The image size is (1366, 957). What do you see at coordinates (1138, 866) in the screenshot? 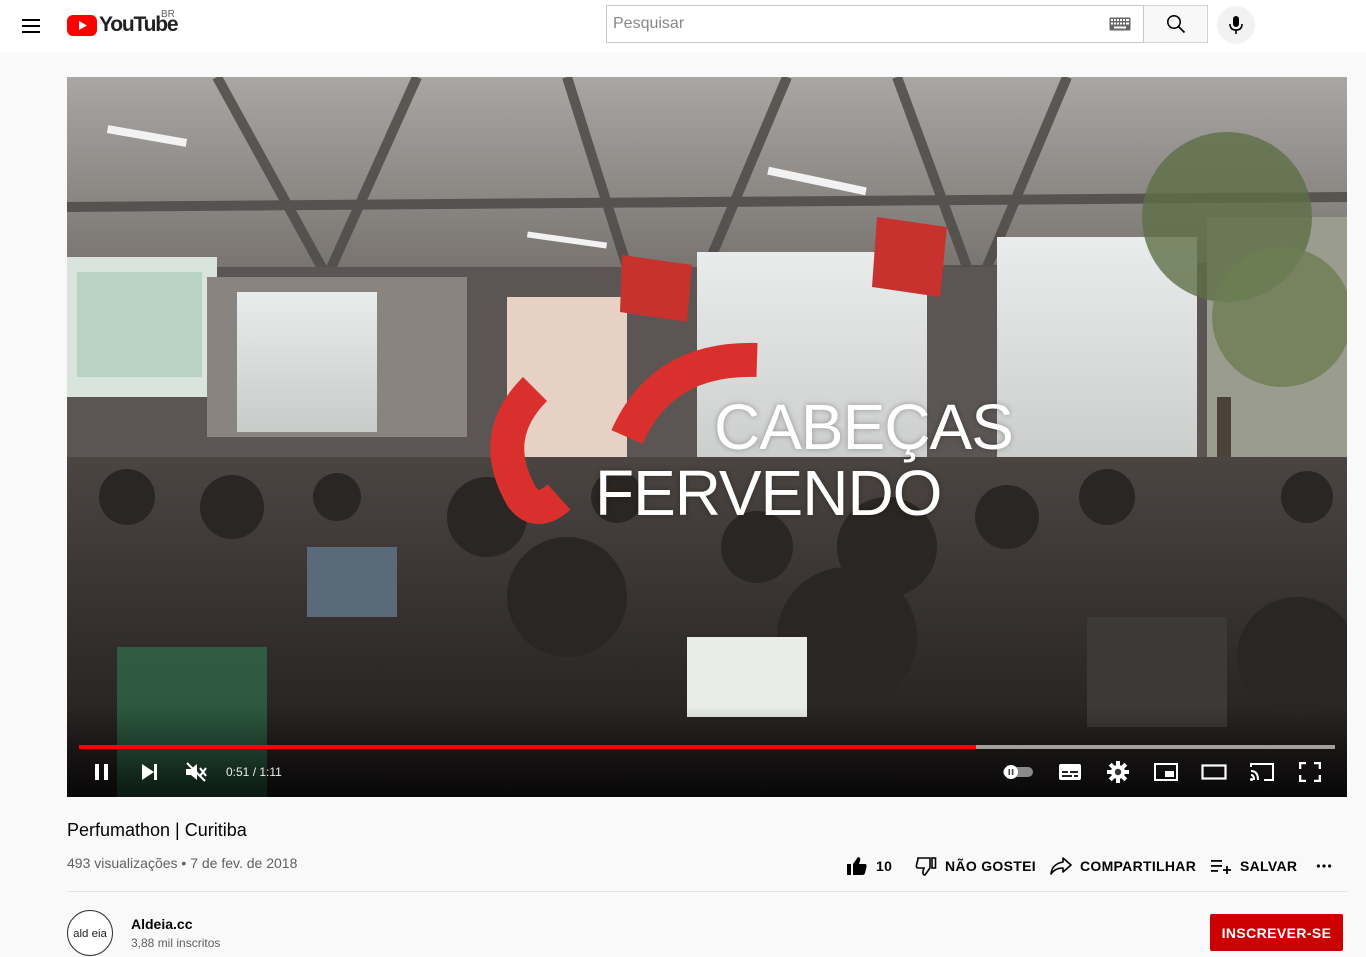
I see `share-label: COMPARTILHAR` at bounding box center [1138, 866].